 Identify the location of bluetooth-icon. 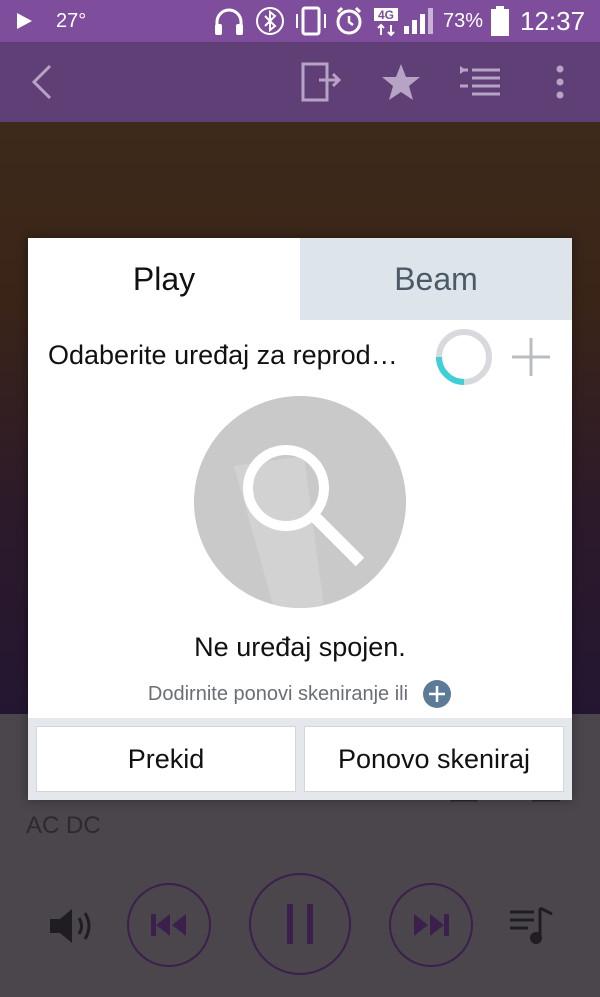
(270, 21).